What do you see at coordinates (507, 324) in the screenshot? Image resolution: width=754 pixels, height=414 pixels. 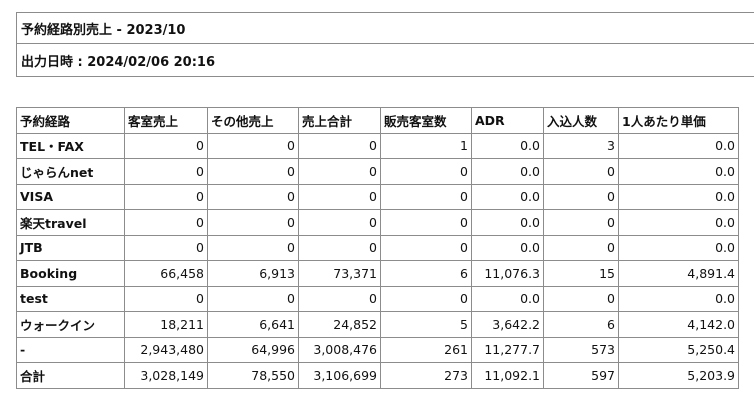 I see `table-cell: 3,642.2` at bounding box center [507, 324].